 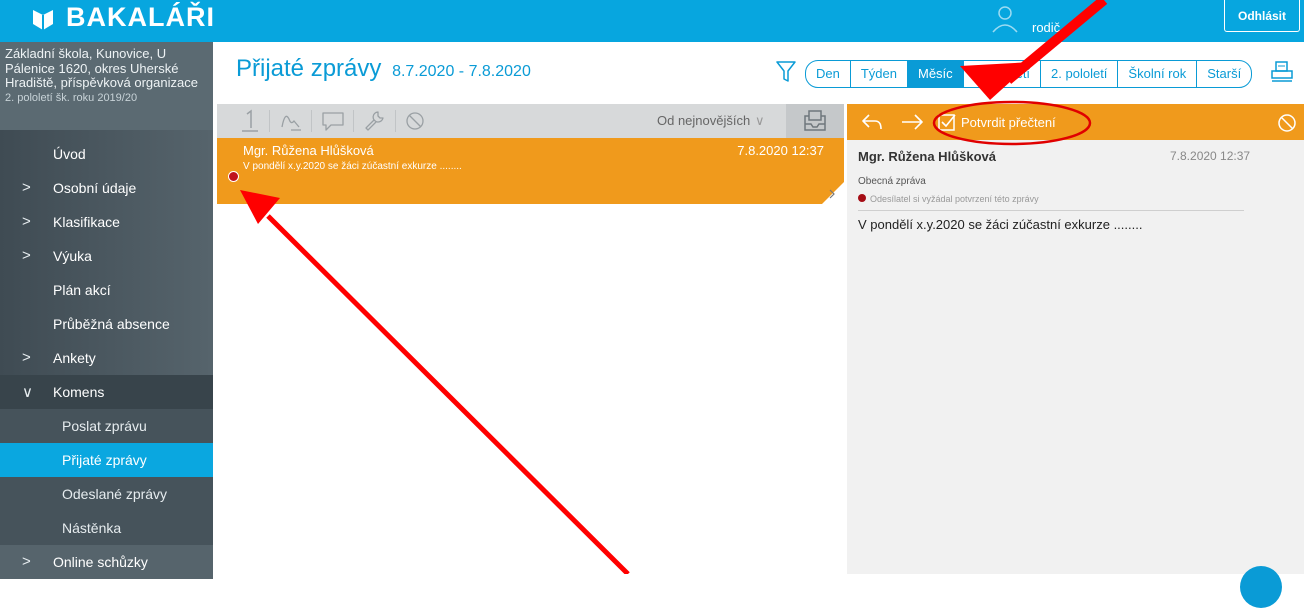 I want to click on filter-icon, so click(x=786, y=72).